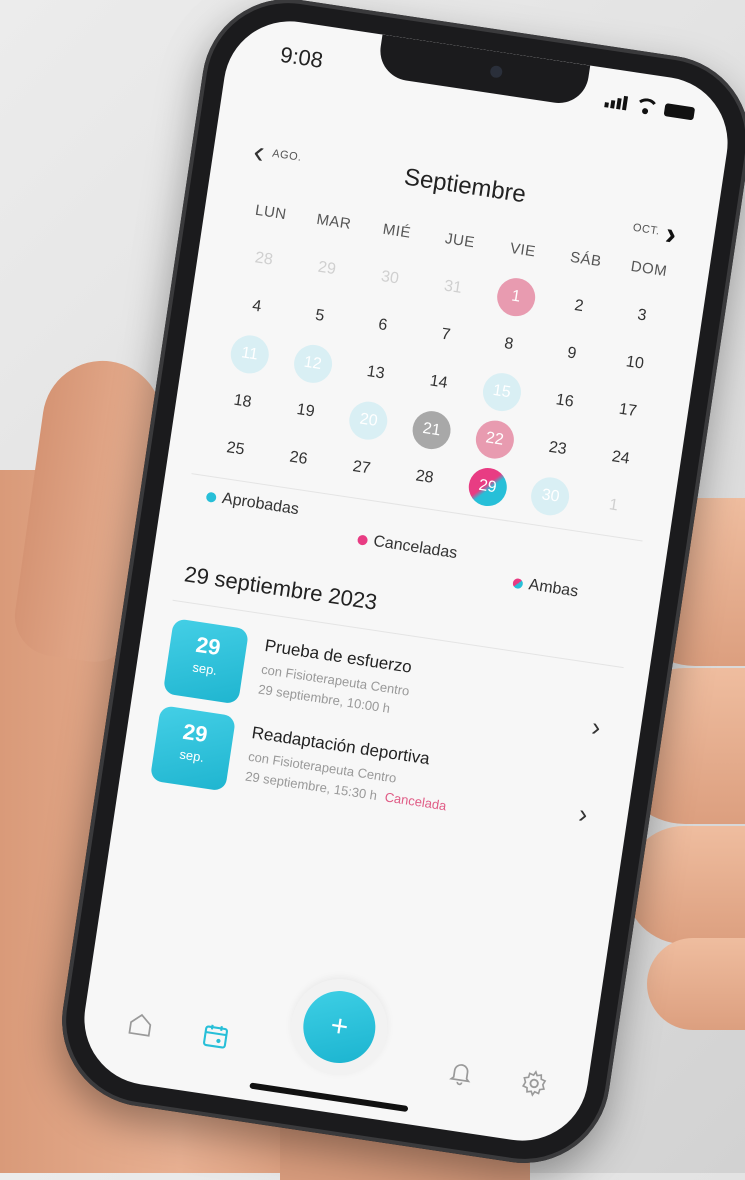  I want to click on calendar-day: 29, so click(487, 487).